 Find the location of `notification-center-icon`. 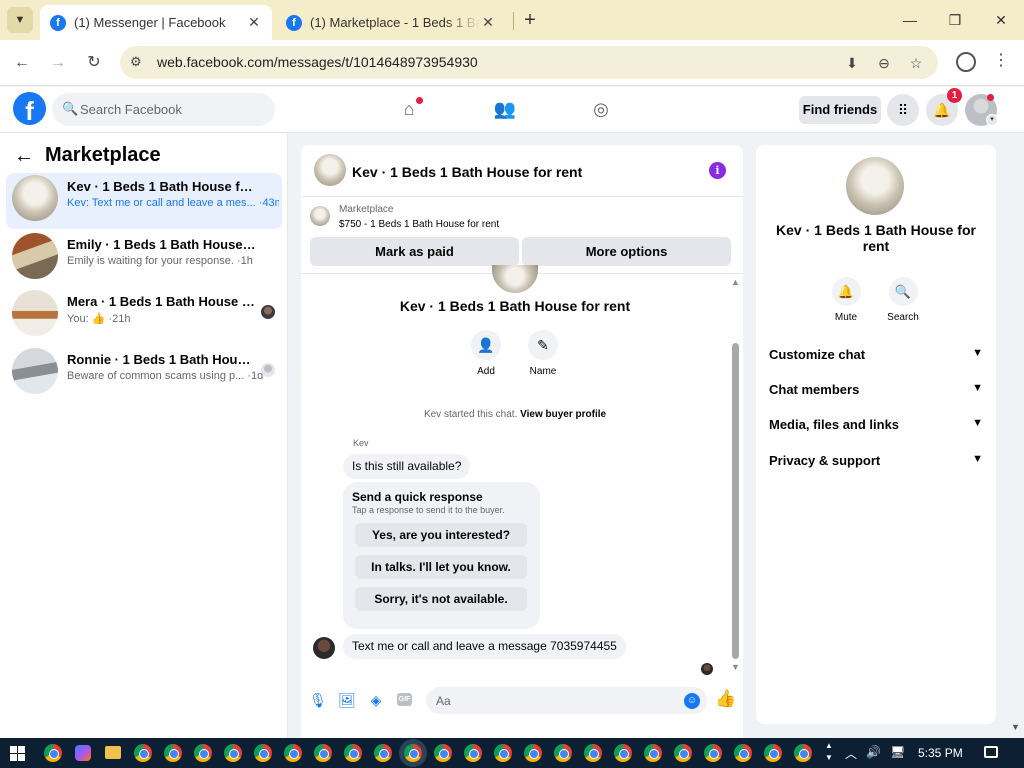

notification-center-icon is located at coordinates (991, 752).